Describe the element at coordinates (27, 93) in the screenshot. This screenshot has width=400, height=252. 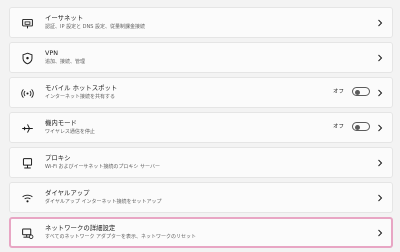
I see `hotspot-icon` at that location.